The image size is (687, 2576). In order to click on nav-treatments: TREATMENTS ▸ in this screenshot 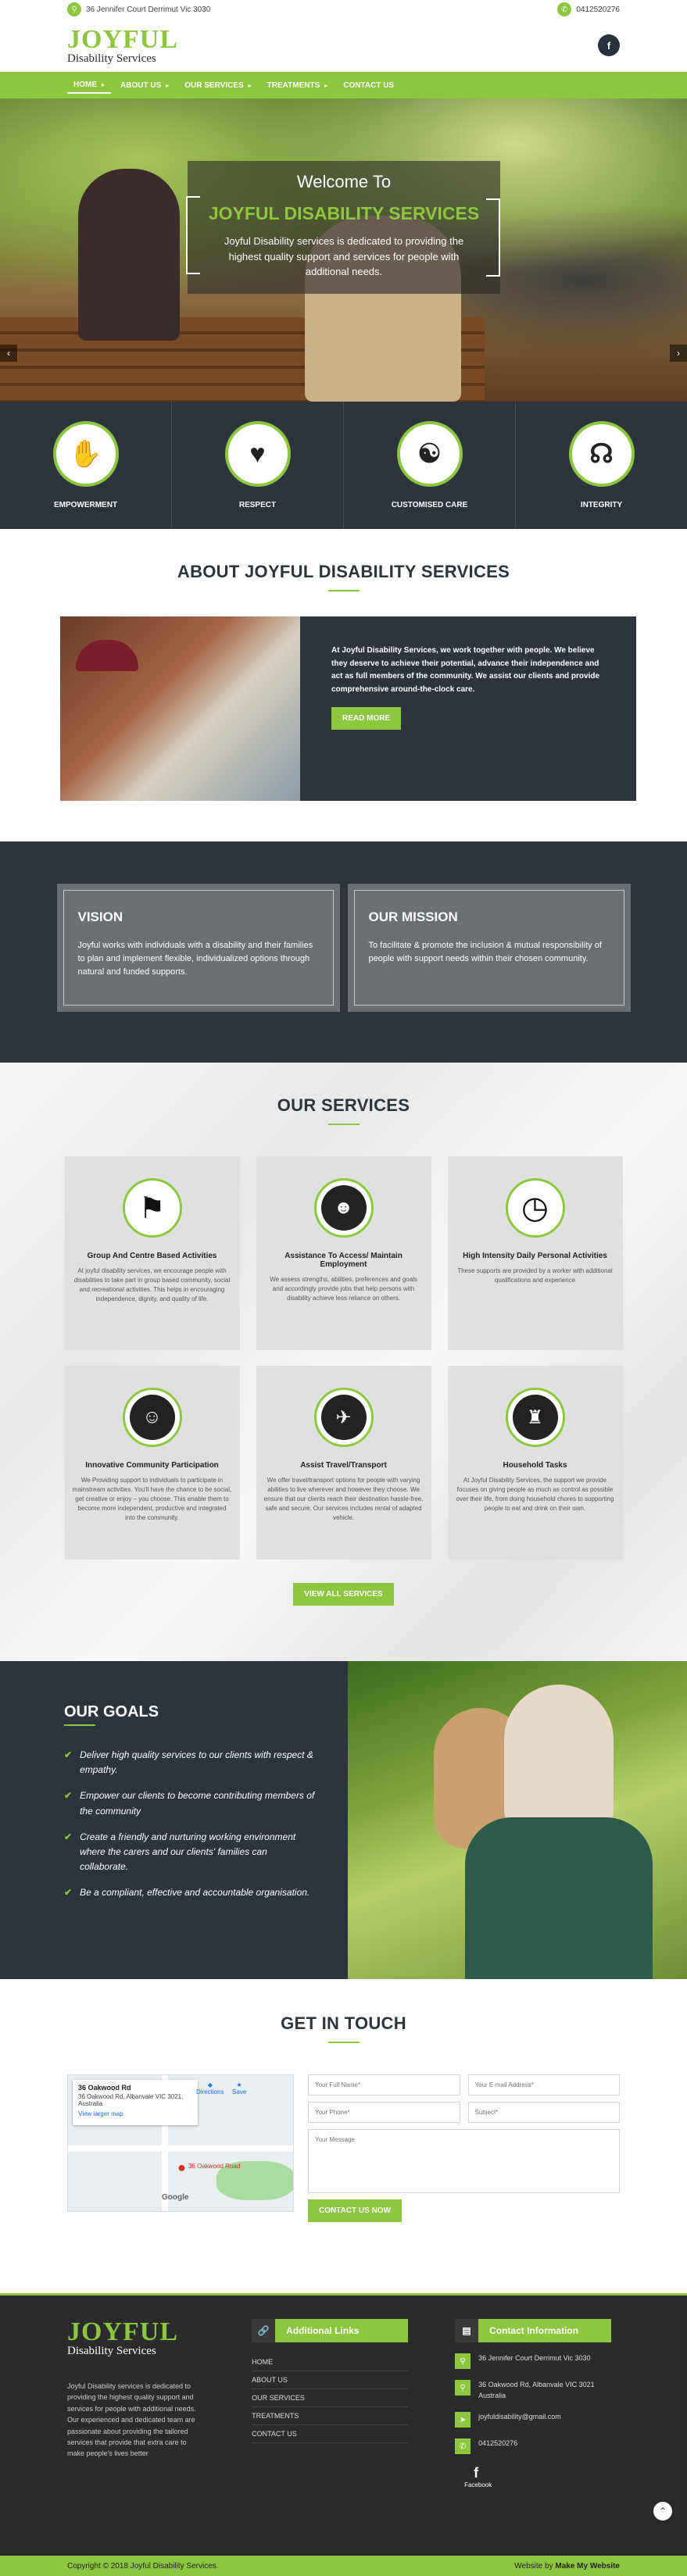, I will do `click(298, 86)`.